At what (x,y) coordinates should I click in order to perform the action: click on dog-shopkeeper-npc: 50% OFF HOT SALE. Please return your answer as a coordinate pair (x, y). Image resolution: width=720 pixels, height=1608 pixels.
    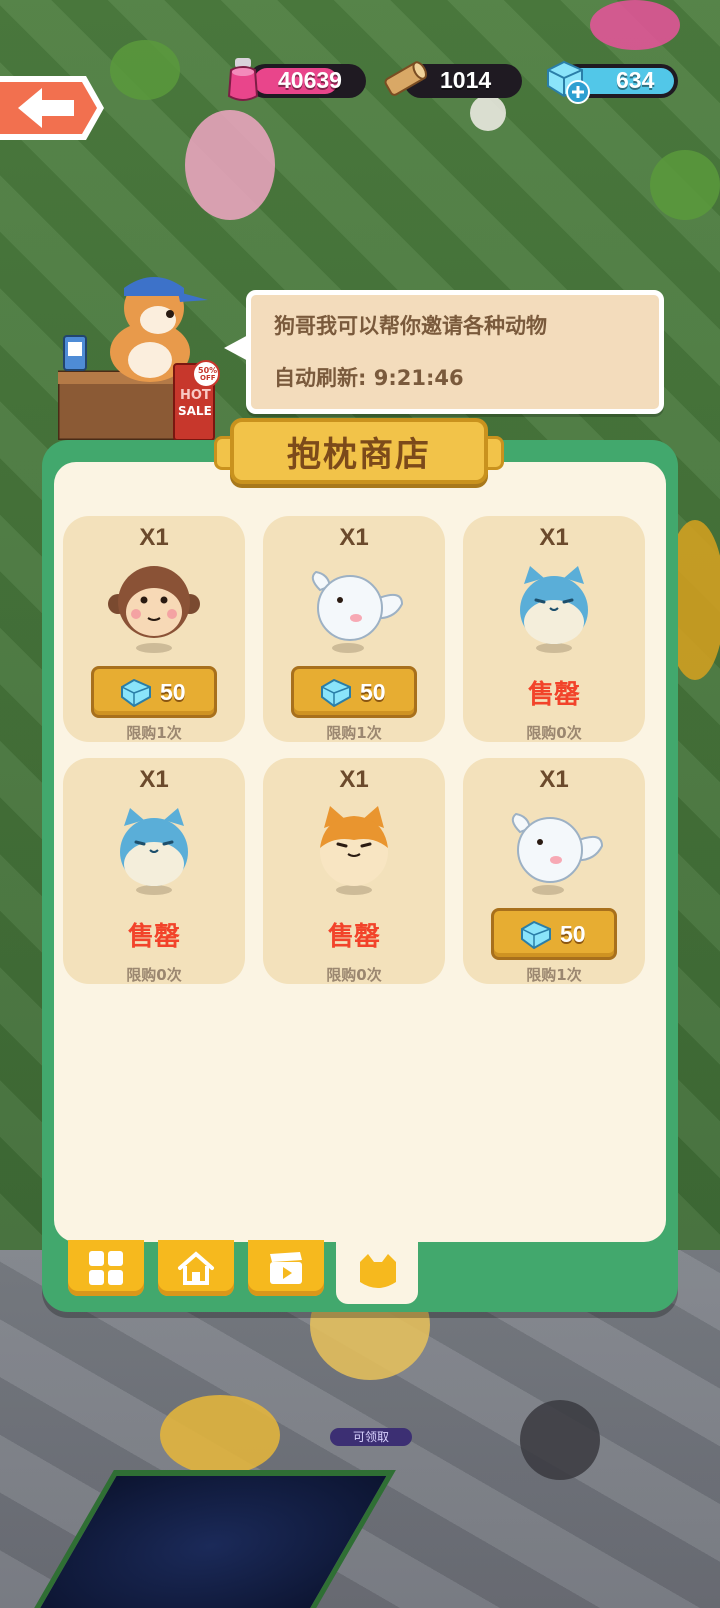
    Looking at the image, I should click on (147, 356).